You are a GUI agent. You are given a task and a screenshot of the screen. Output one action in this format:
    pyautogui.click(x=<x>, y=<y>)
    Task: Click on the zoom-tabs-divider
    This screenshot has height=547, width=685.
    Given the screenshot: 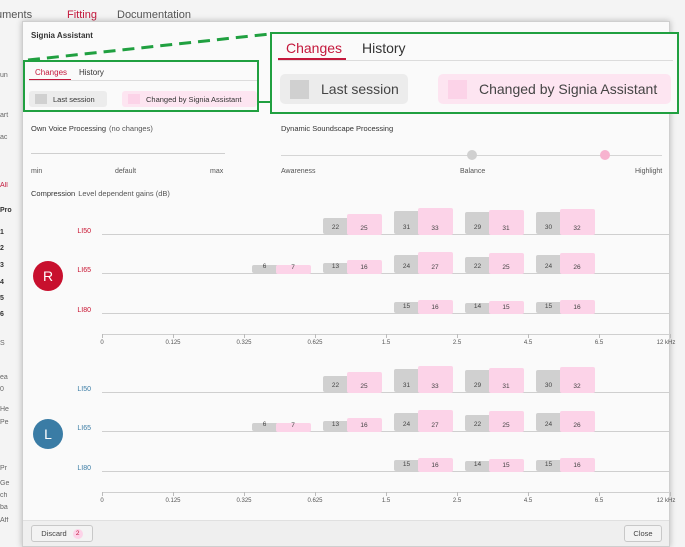 What is the action you would take?
    pyautogui.click(x=475, y=60)
    